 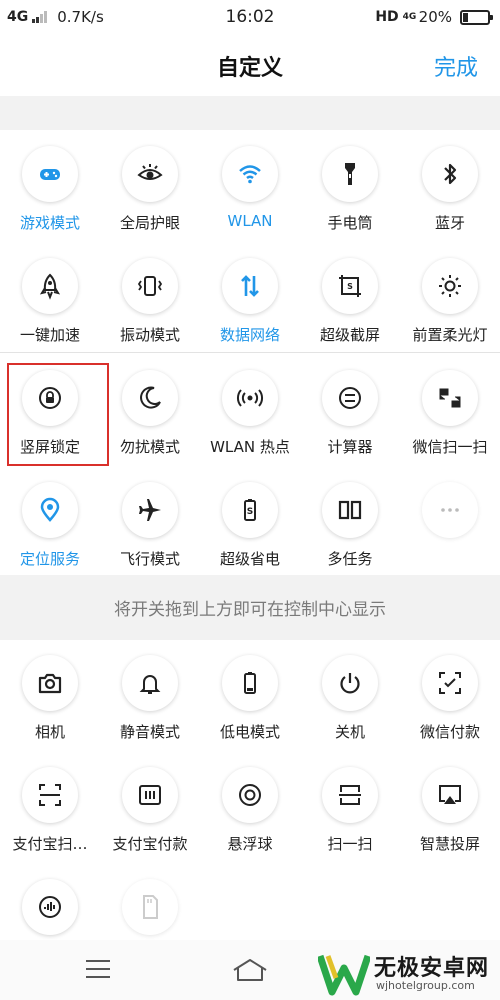 I want to click on tile-label: 振动模式, so click(x=149, y=335).